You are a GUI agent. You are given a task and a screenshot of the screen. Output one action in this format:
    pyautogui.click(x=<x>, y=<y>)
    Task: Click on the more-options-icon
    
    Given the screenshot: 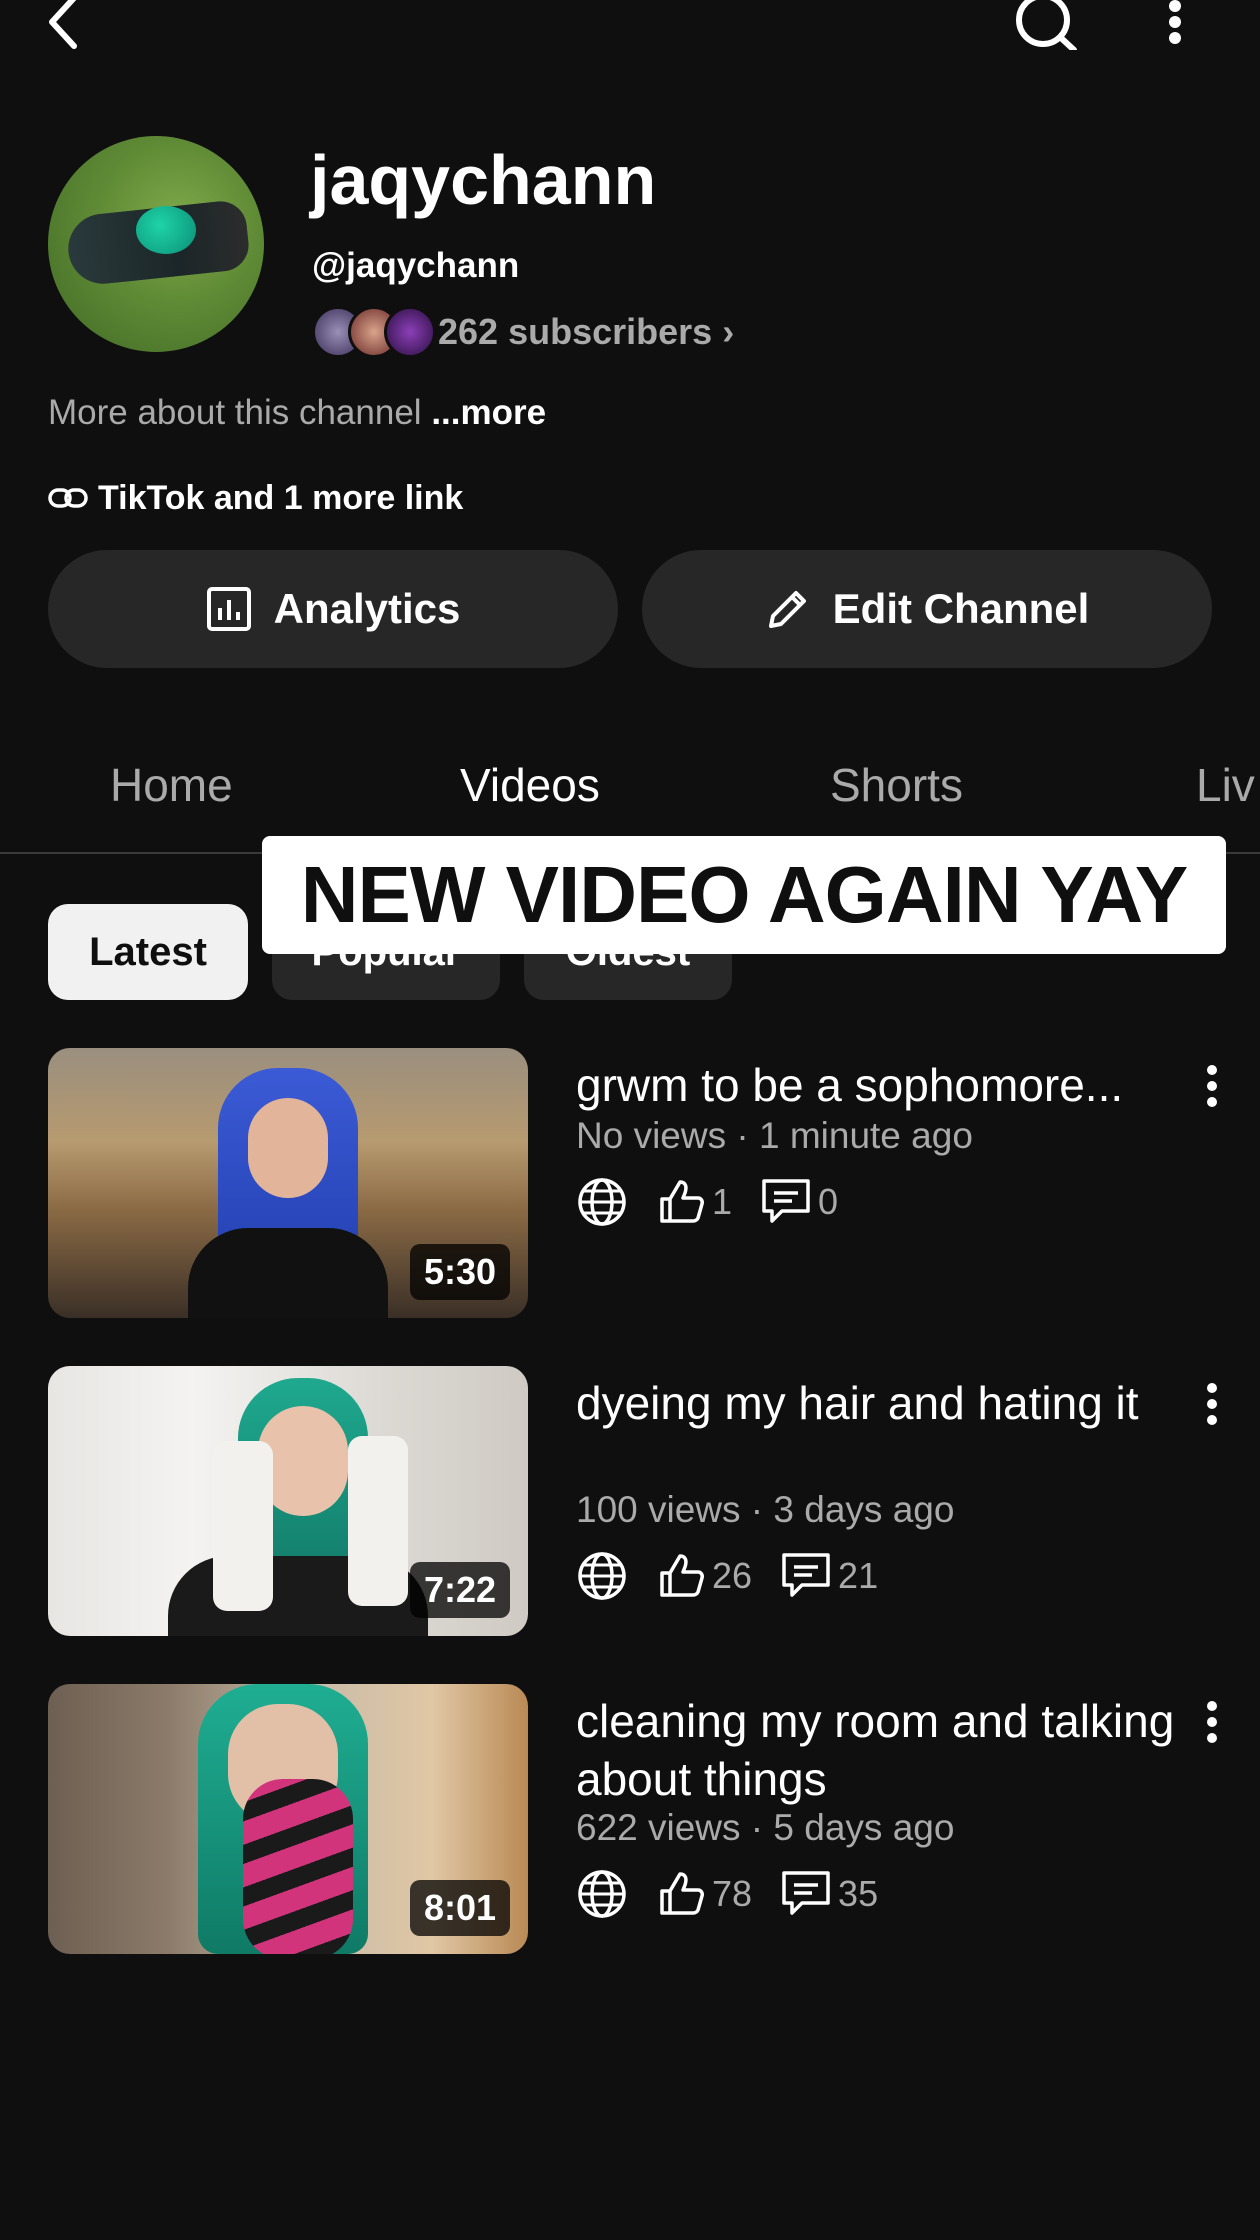 What is the action you would take?
    pyautogui.click(x=1175, y=25)
    